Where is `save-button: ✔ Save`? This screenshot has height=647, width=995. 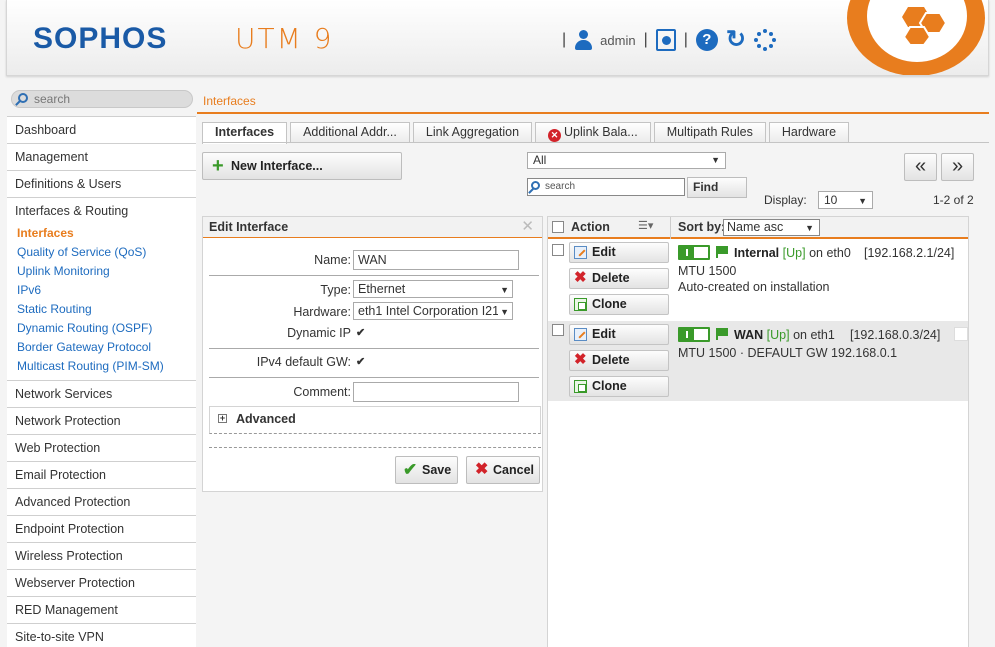
save-button: ✔ Save is located at coordinates (426, 470).